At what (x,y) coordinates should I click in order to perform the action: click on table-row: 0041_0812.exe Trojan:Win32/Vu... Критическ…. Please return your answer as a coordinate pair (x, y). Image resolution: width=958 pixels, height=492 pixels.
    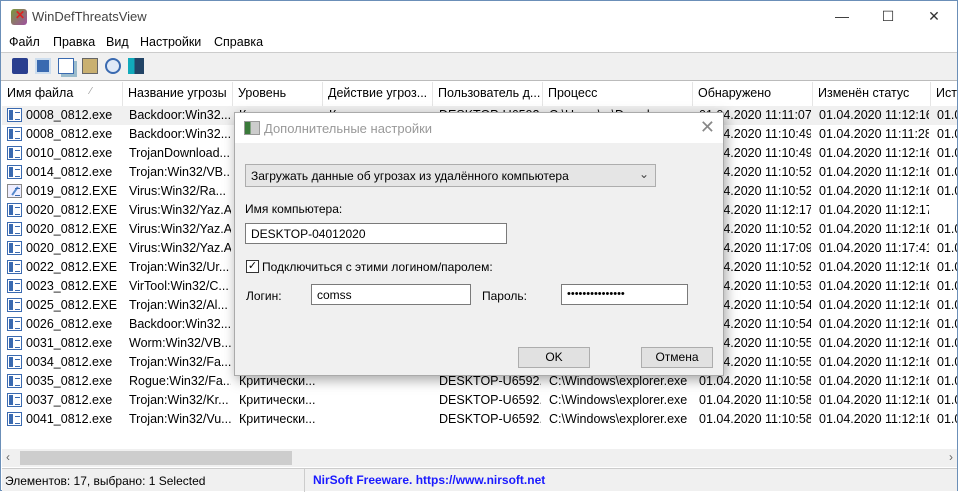
    Looking at the image, I should click on (479, 419).